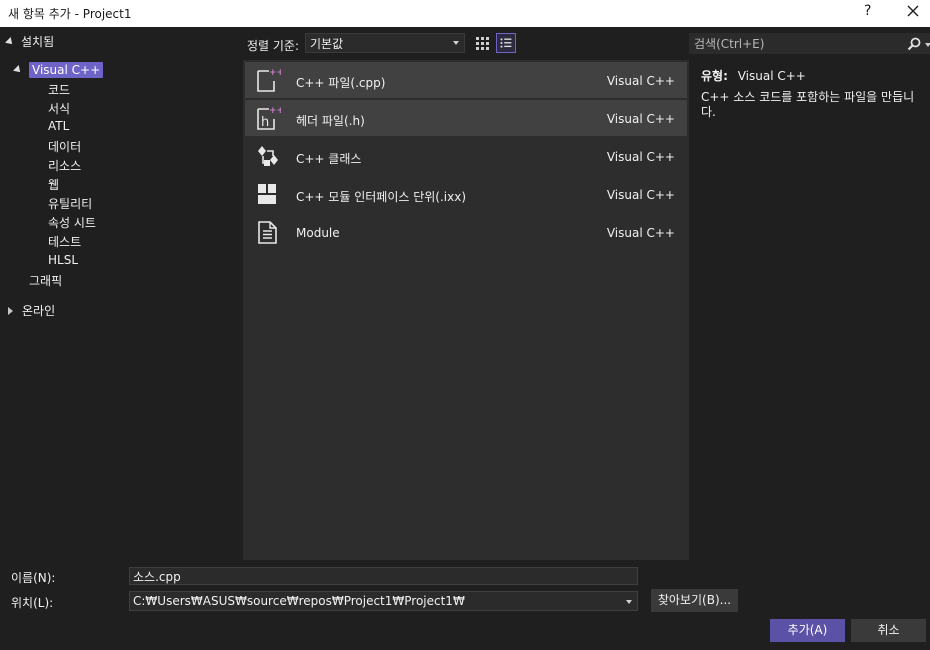  I want to click on collapse-arrow-icon, so click(10, 310).